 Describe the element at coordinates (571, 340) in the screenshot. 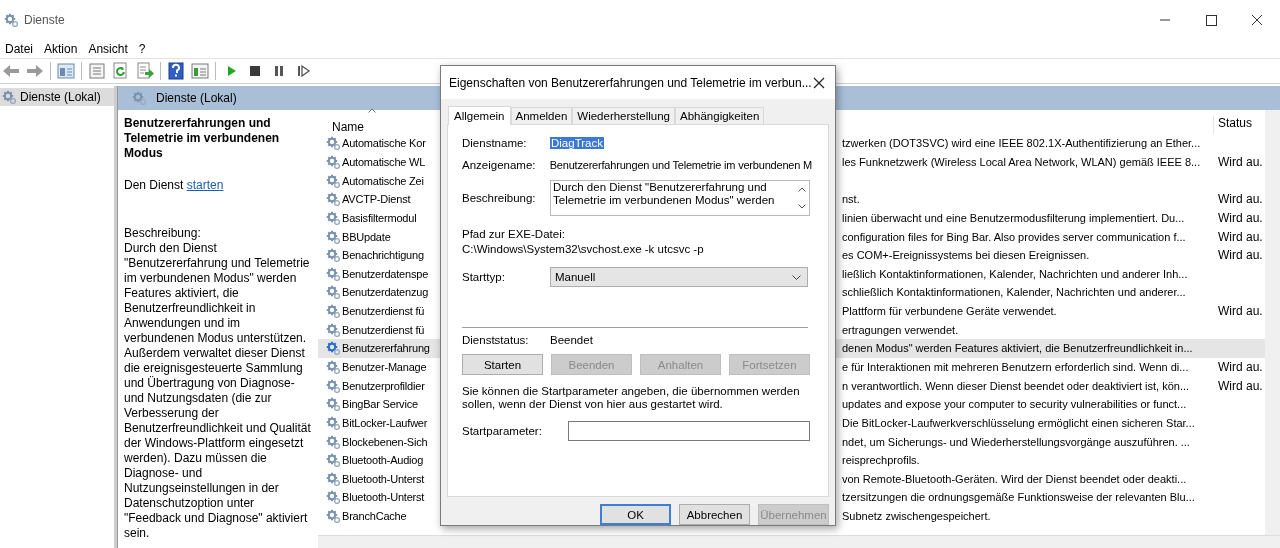

I see `service-status-value: Beendet` at that location.